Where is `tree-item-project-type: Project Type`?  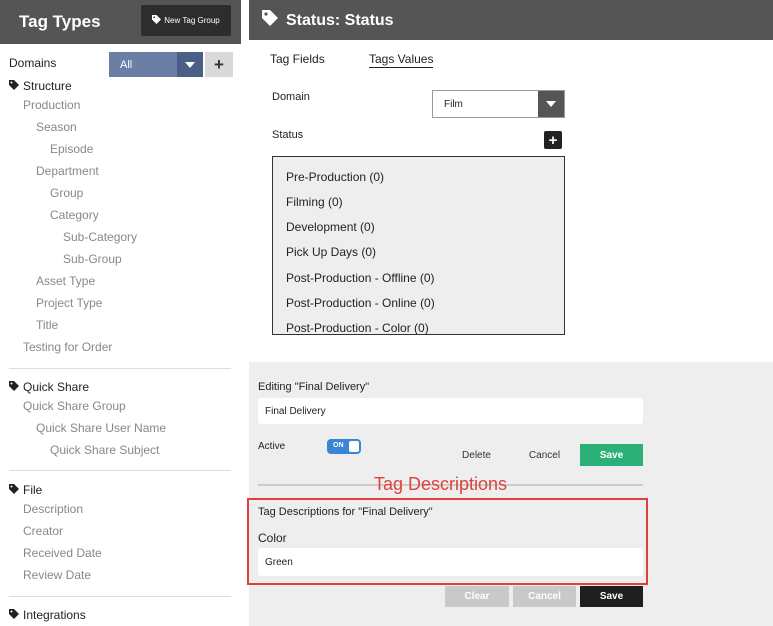
tree-item-project-type: Project Type is located at coordinates (69, 303).